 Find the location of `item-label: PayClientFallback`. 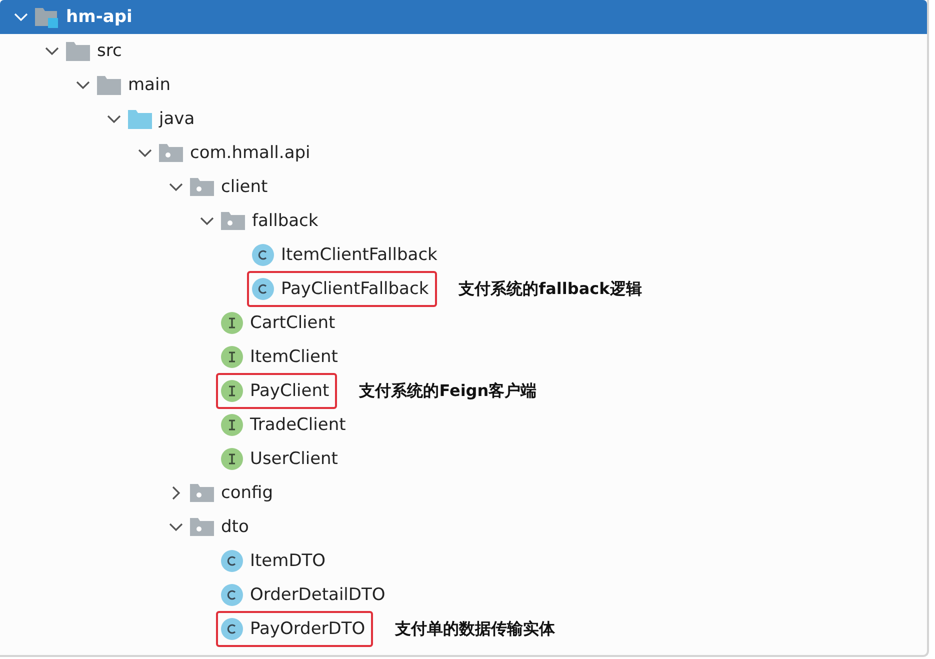

item-label: PayClientFallback is located at coordinates (355, 289).